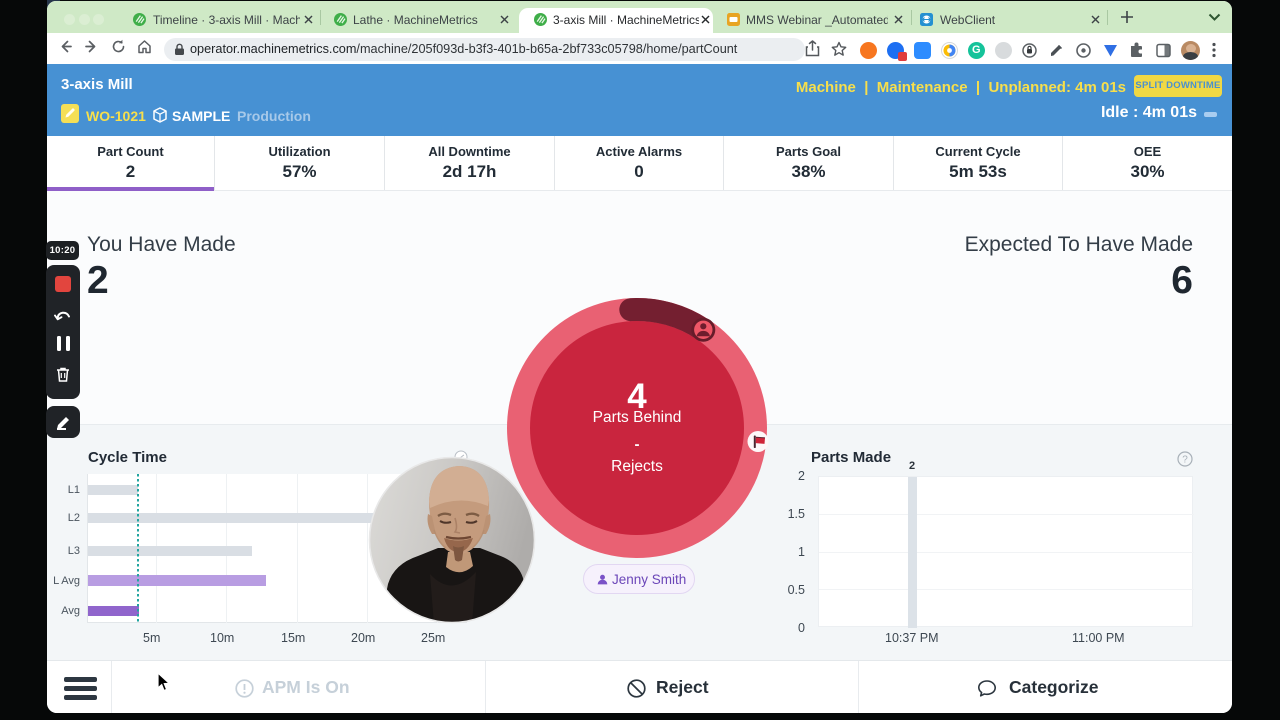 Image resolution: width=1280 pixels, height=720 pixels. Describe the element at coordinates (637, 417) in the screenshot. I see `svg-text: Parts Behind` at that location.